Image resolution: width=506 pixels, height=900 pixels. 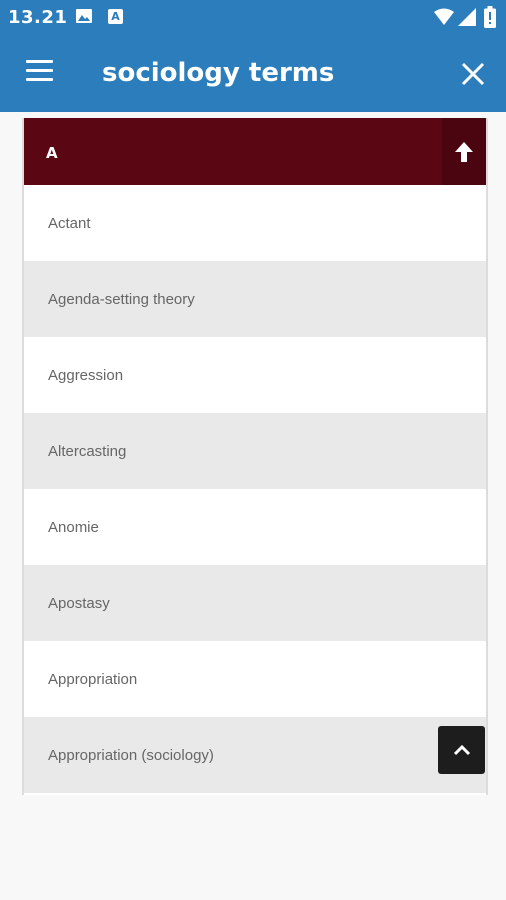 I want to click on section-letter: A, so click(x=52, y=153).